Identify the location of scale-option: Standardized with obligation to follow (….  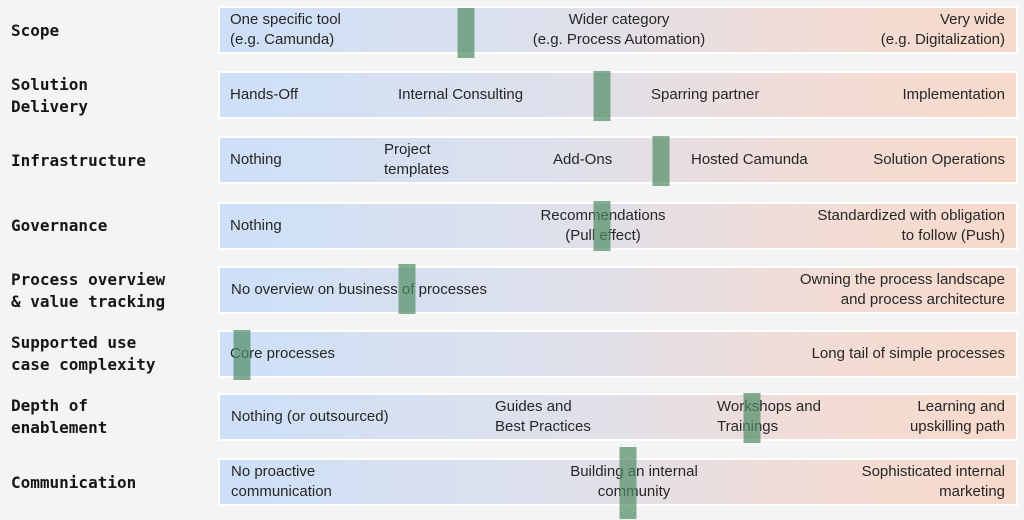
(911, 225).